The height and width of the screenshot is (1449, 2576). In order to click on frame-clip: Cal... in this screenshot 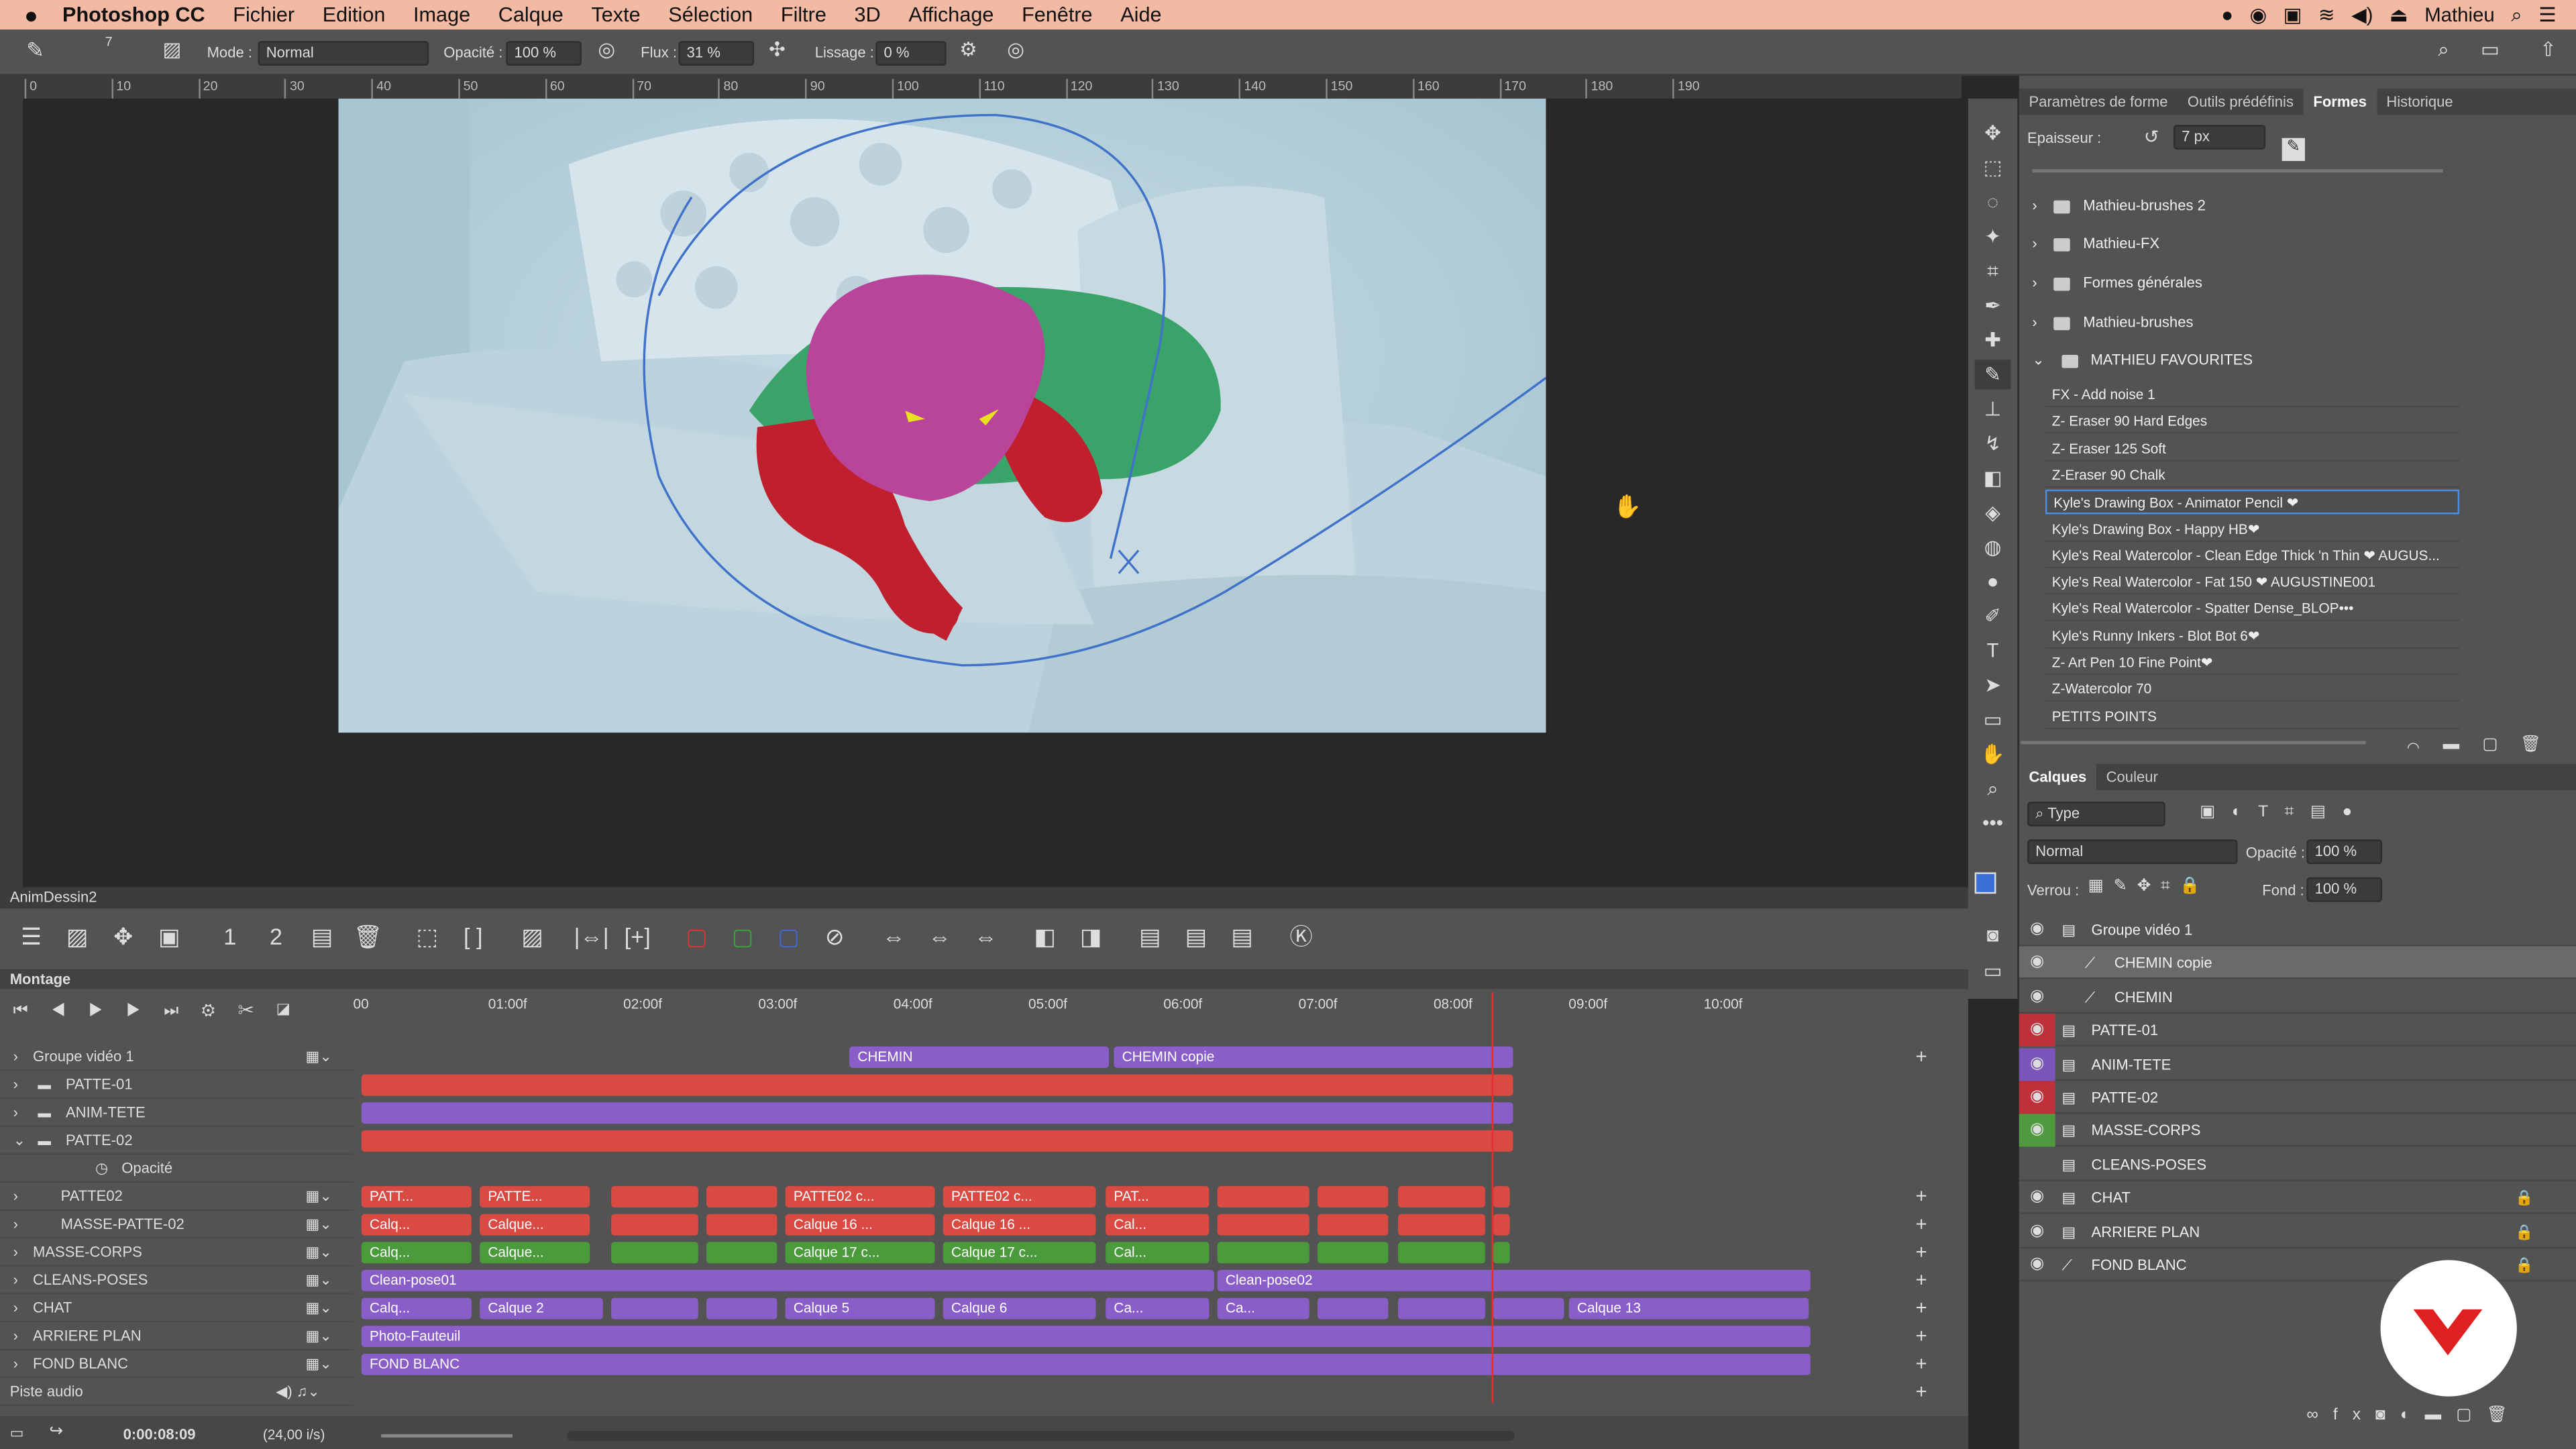, I will do `click(1158, 1253)`.